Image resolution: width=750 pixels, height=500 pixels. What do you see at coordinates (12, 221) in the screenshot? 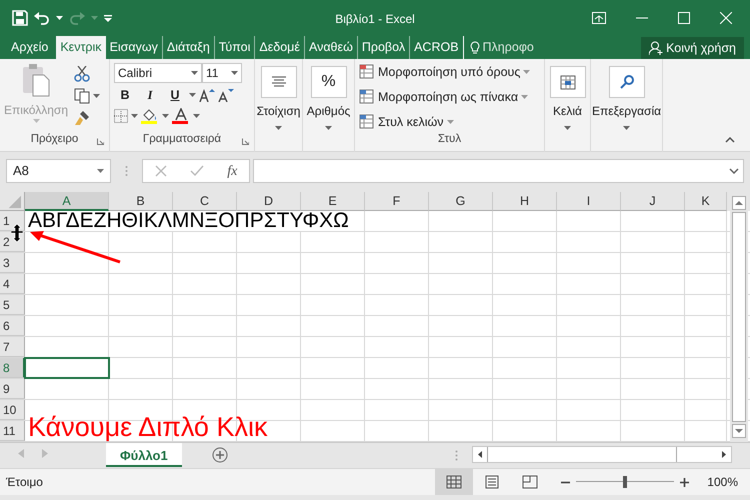
I see `row-header: 1` at bounding box center [12, 221].